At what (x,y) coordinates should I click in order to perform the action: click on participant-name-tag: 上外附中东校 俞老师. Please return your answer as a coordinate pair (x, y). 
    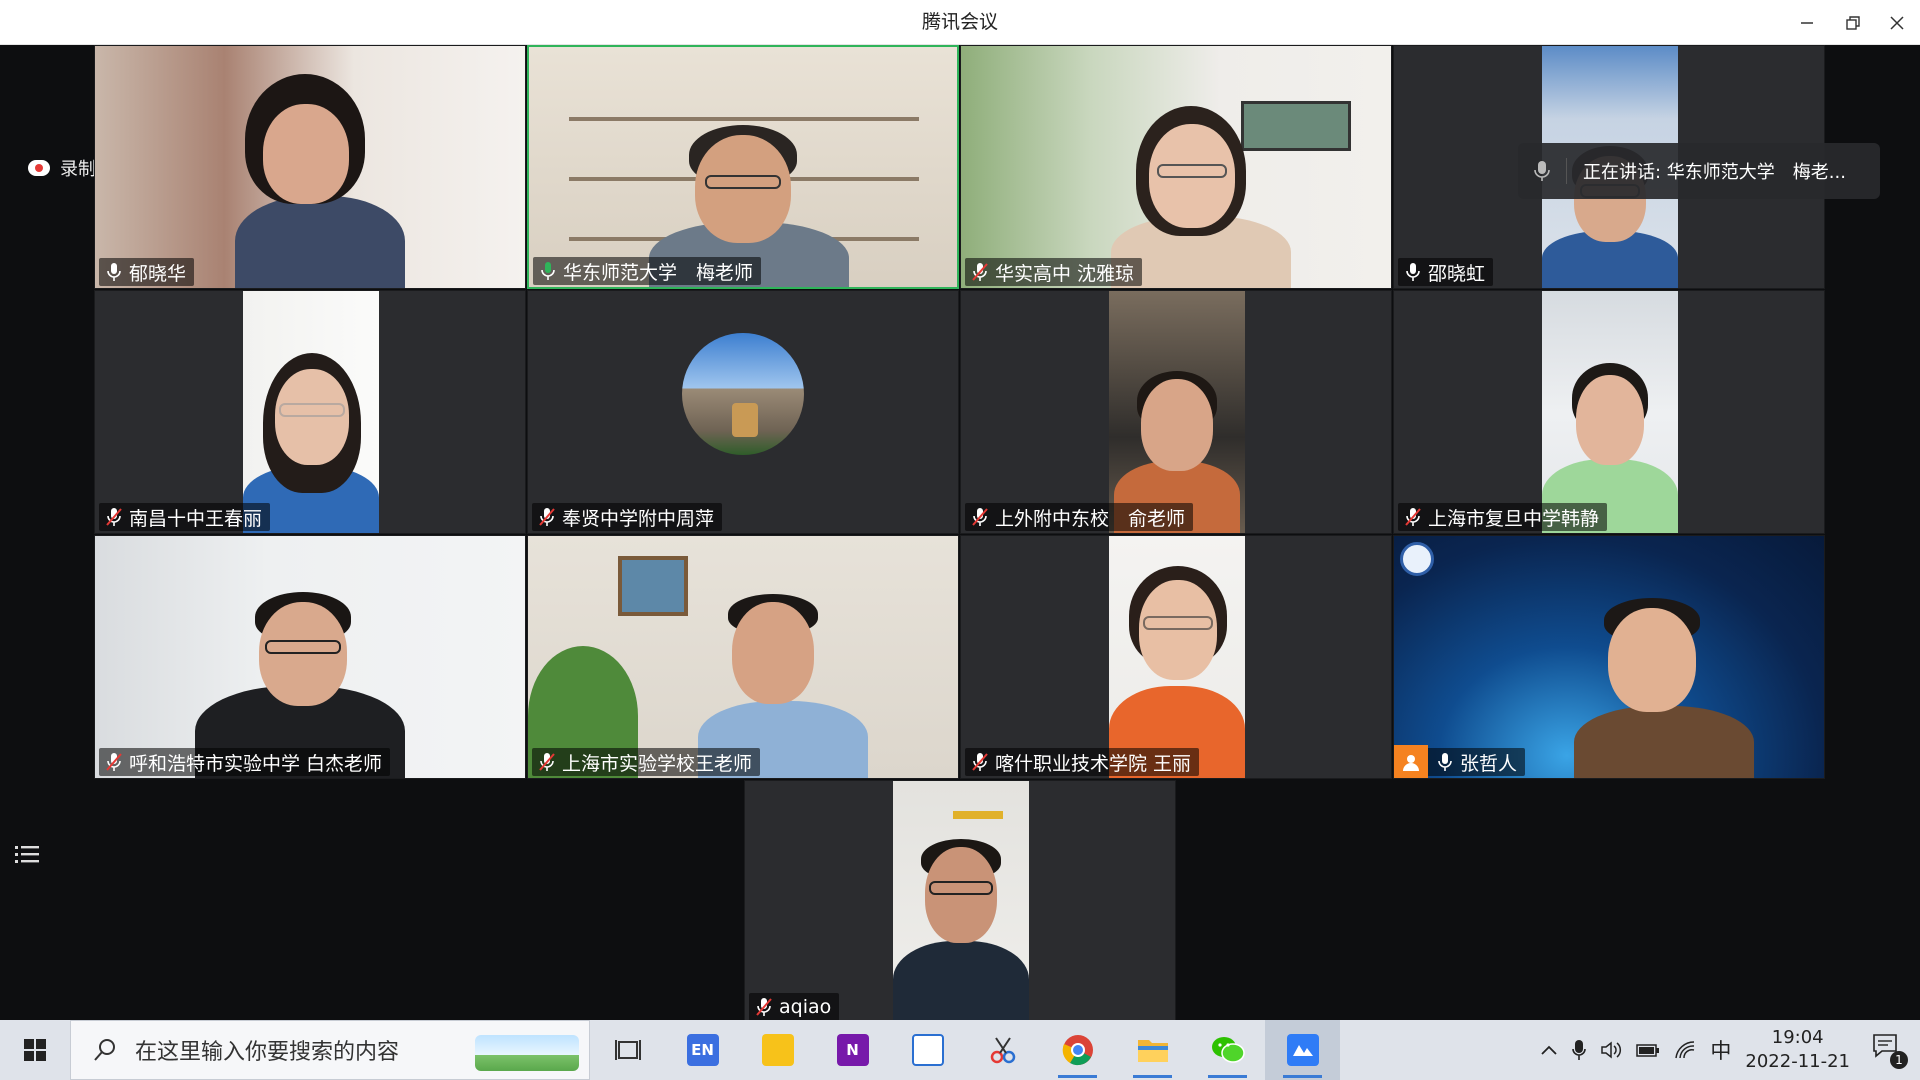
    Looking at the image, I should click on (1079, 517).